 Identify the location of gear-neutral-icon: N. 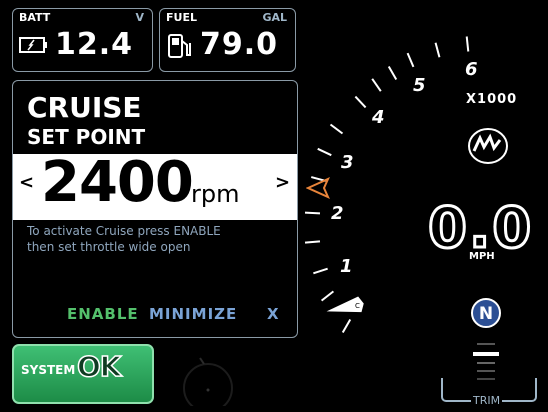
(486, 313).